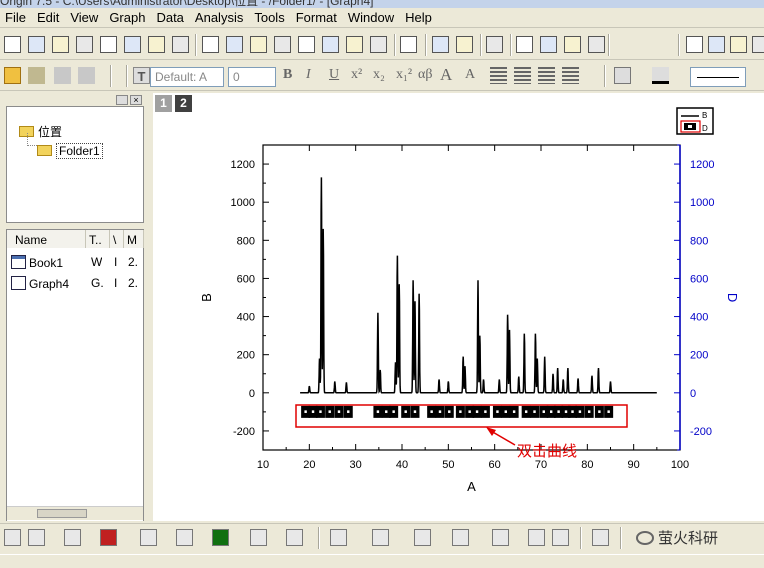 The image size is (764, 568). I want to click on graph-icon, so click(18, 283).